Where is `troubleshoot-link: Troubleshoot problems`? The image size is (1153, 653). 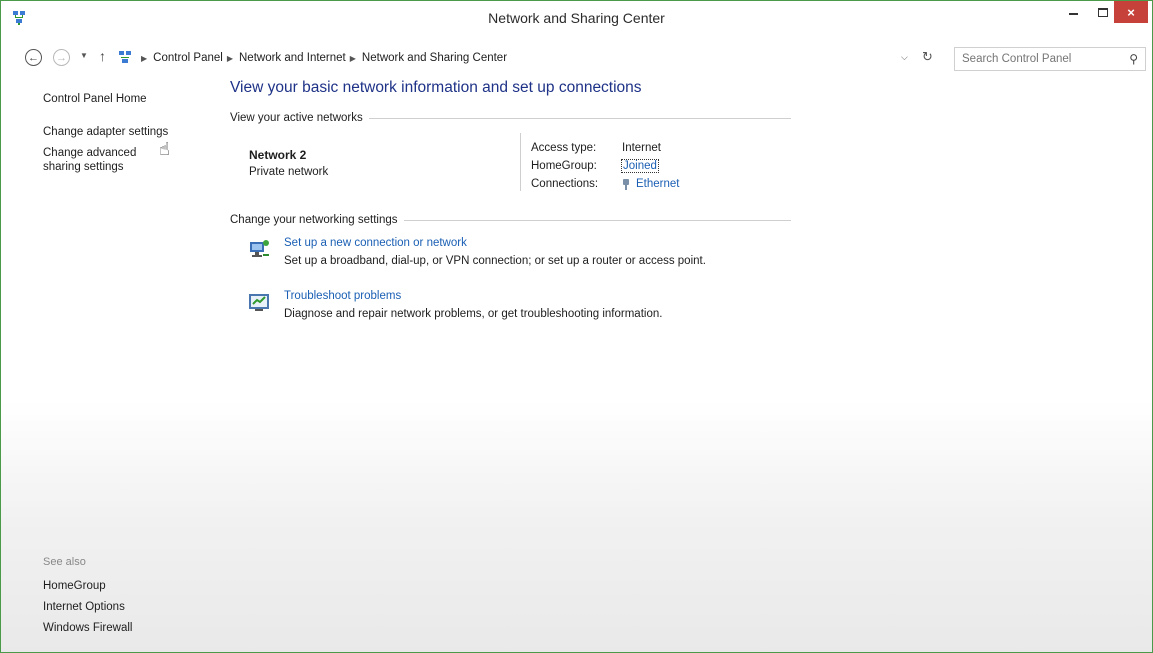
troubleshoot-link: Troubleshoot problems is located at coordinates (342, 296).